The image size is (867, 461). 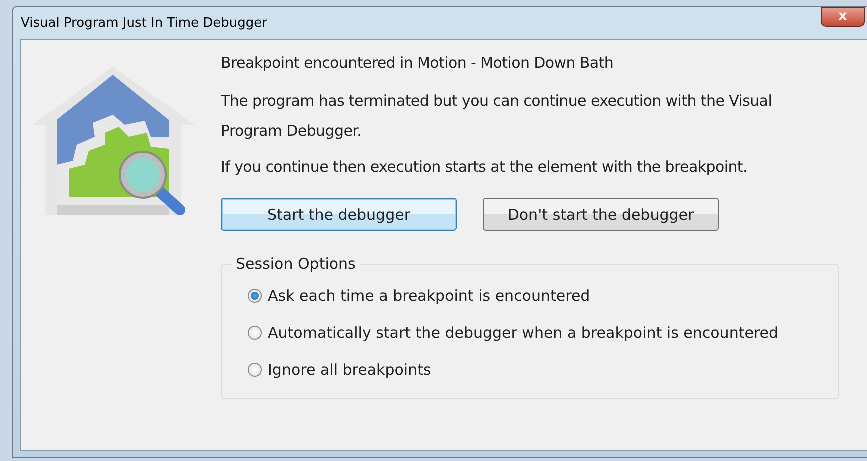 What do you see at coordinates (339, 214) in the screenshot?
I see `start-debugger-button: Start the debugger` at bounding box center [339, 214].